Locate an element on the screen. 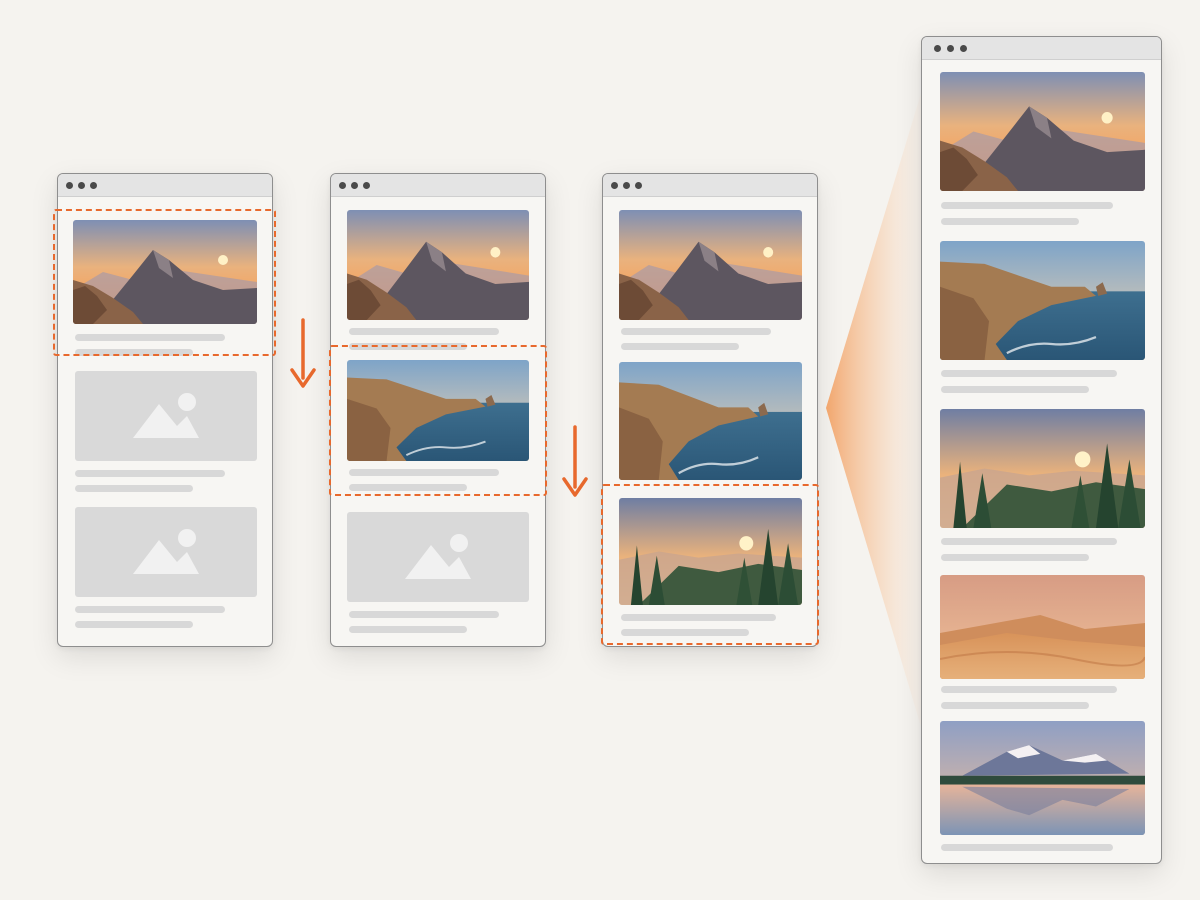 This screenshot has width=1200, height=900. desert-image is located at coordinates (1042, 627).